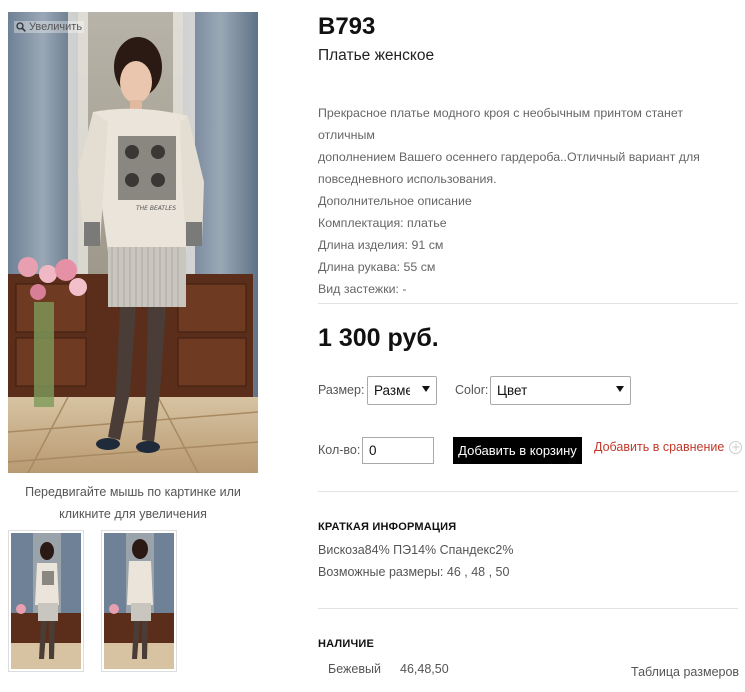 This screenshot has height=692, width=745. What do you see at coordinates (472, 390) in the screenshot?
I see `color-label: Color:` at bounding box center [472, 390].